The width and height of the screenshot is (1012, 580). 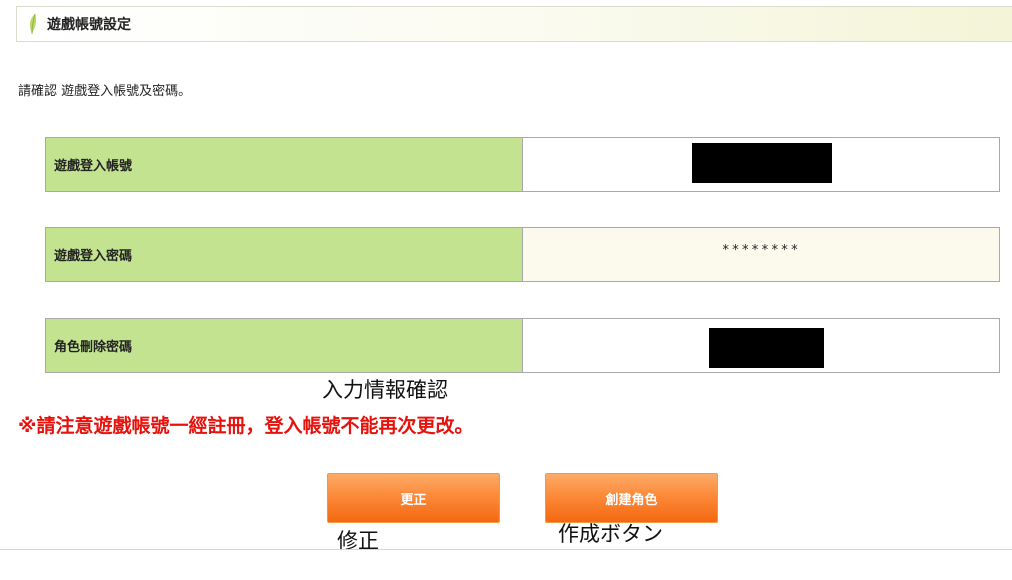 I want to click on field-row-delete-password: 角色刪除密碼, so click(x=522, y=345).